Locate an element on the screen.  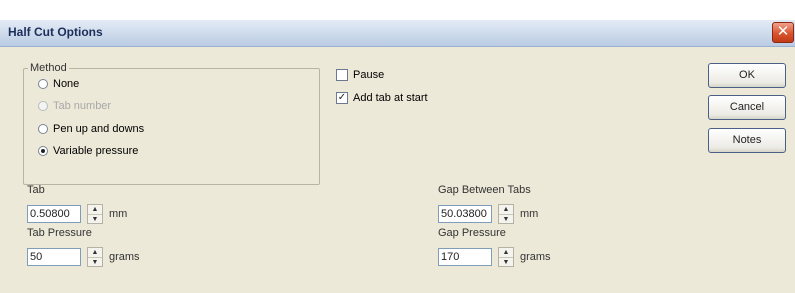
method-legend: Method is located at coordinates (48, 68).